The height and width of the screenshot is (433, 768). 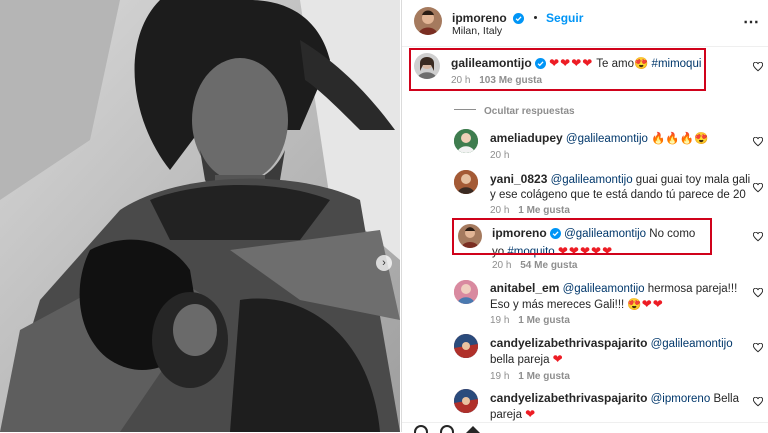 I want to click on reply-hearts: ❤❤, so click(x=652, y=304).